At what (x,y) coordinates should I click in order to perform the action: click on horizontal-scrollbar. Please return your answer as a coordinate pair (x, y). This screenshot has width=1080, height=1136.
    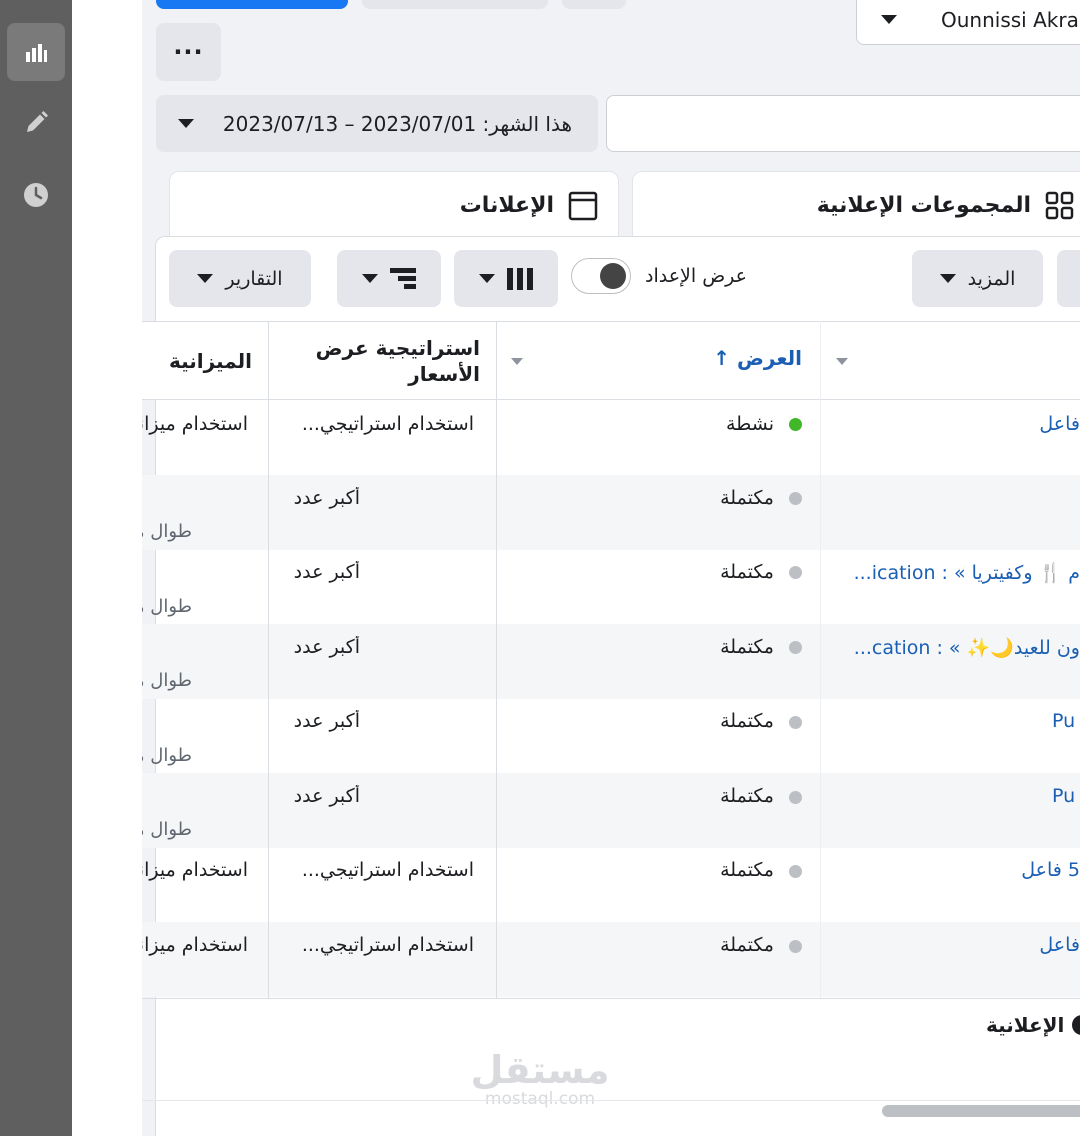
    Looking at the image, I should click on (981, 1111).